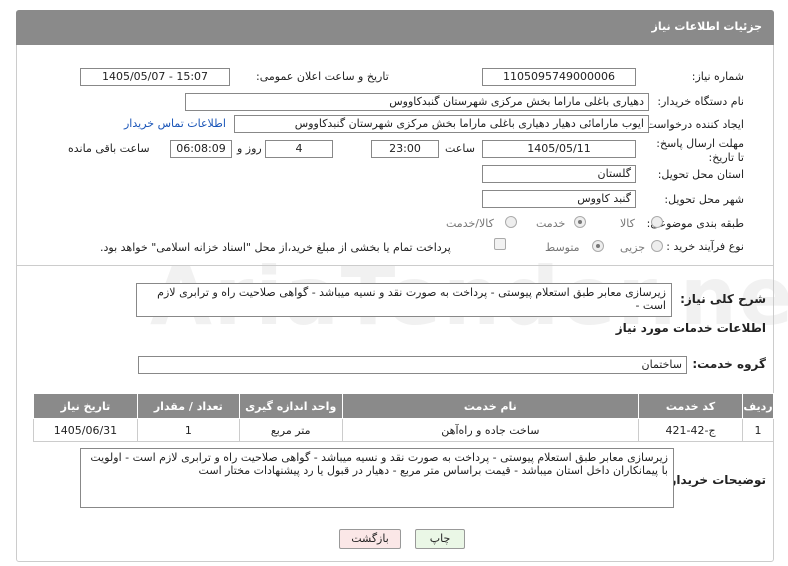 This screenshot has height=566, width=788. Describe the element at coordinates (633, 247) in the screenshot. I see `purchase-minor-label: جزیی` at that location.